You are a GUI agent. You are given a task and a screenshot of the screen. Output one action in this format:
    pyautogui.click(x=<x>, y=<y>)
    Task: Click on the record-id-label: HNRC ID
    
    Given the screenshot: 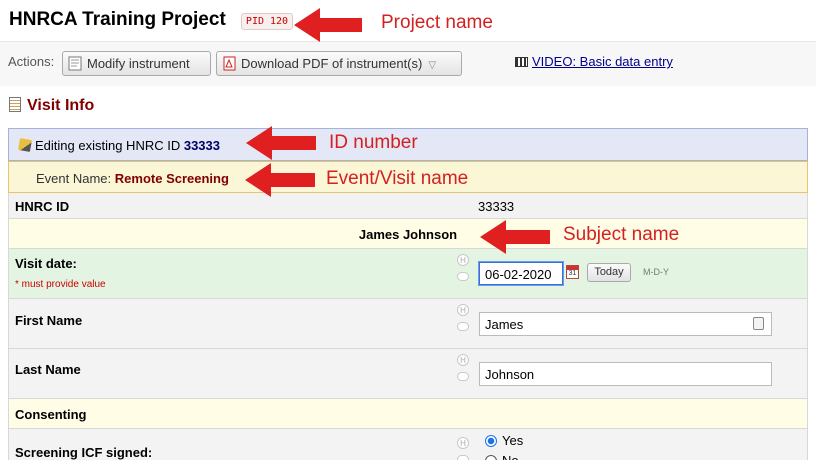 What is the action you would take?
    pyautogui.click(x=42, y=206)
    